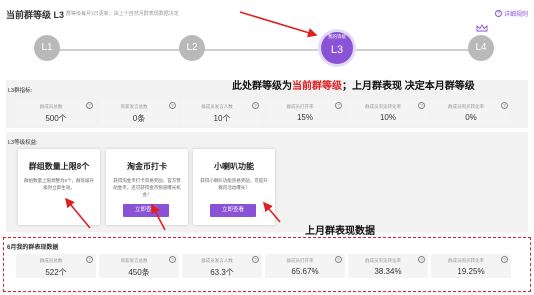 This screenshot has height=295, width=534. What do you see at coordinates (471, 266) in the screenshot?
I see `metric-card: 群成员购买转化率 ? 19.25%` at bounding box center [471, 266].